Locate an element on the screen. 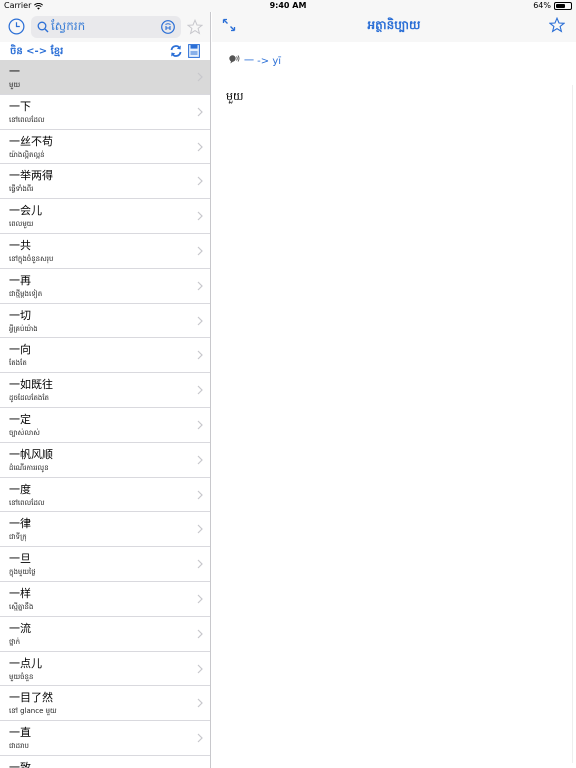 This screenshot has height=768, width=576. word-khmer: ស្មើគ្នានឹង is located at coordinates (21, 606).